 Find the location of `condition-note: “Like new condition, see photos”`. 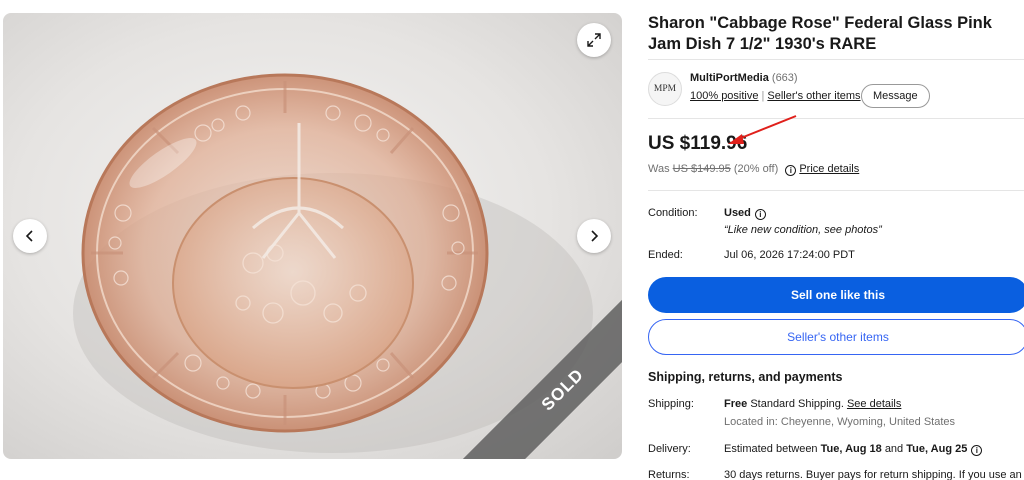

condition-note: “Like new condition, see photos” is located at coordinates (803, 230).